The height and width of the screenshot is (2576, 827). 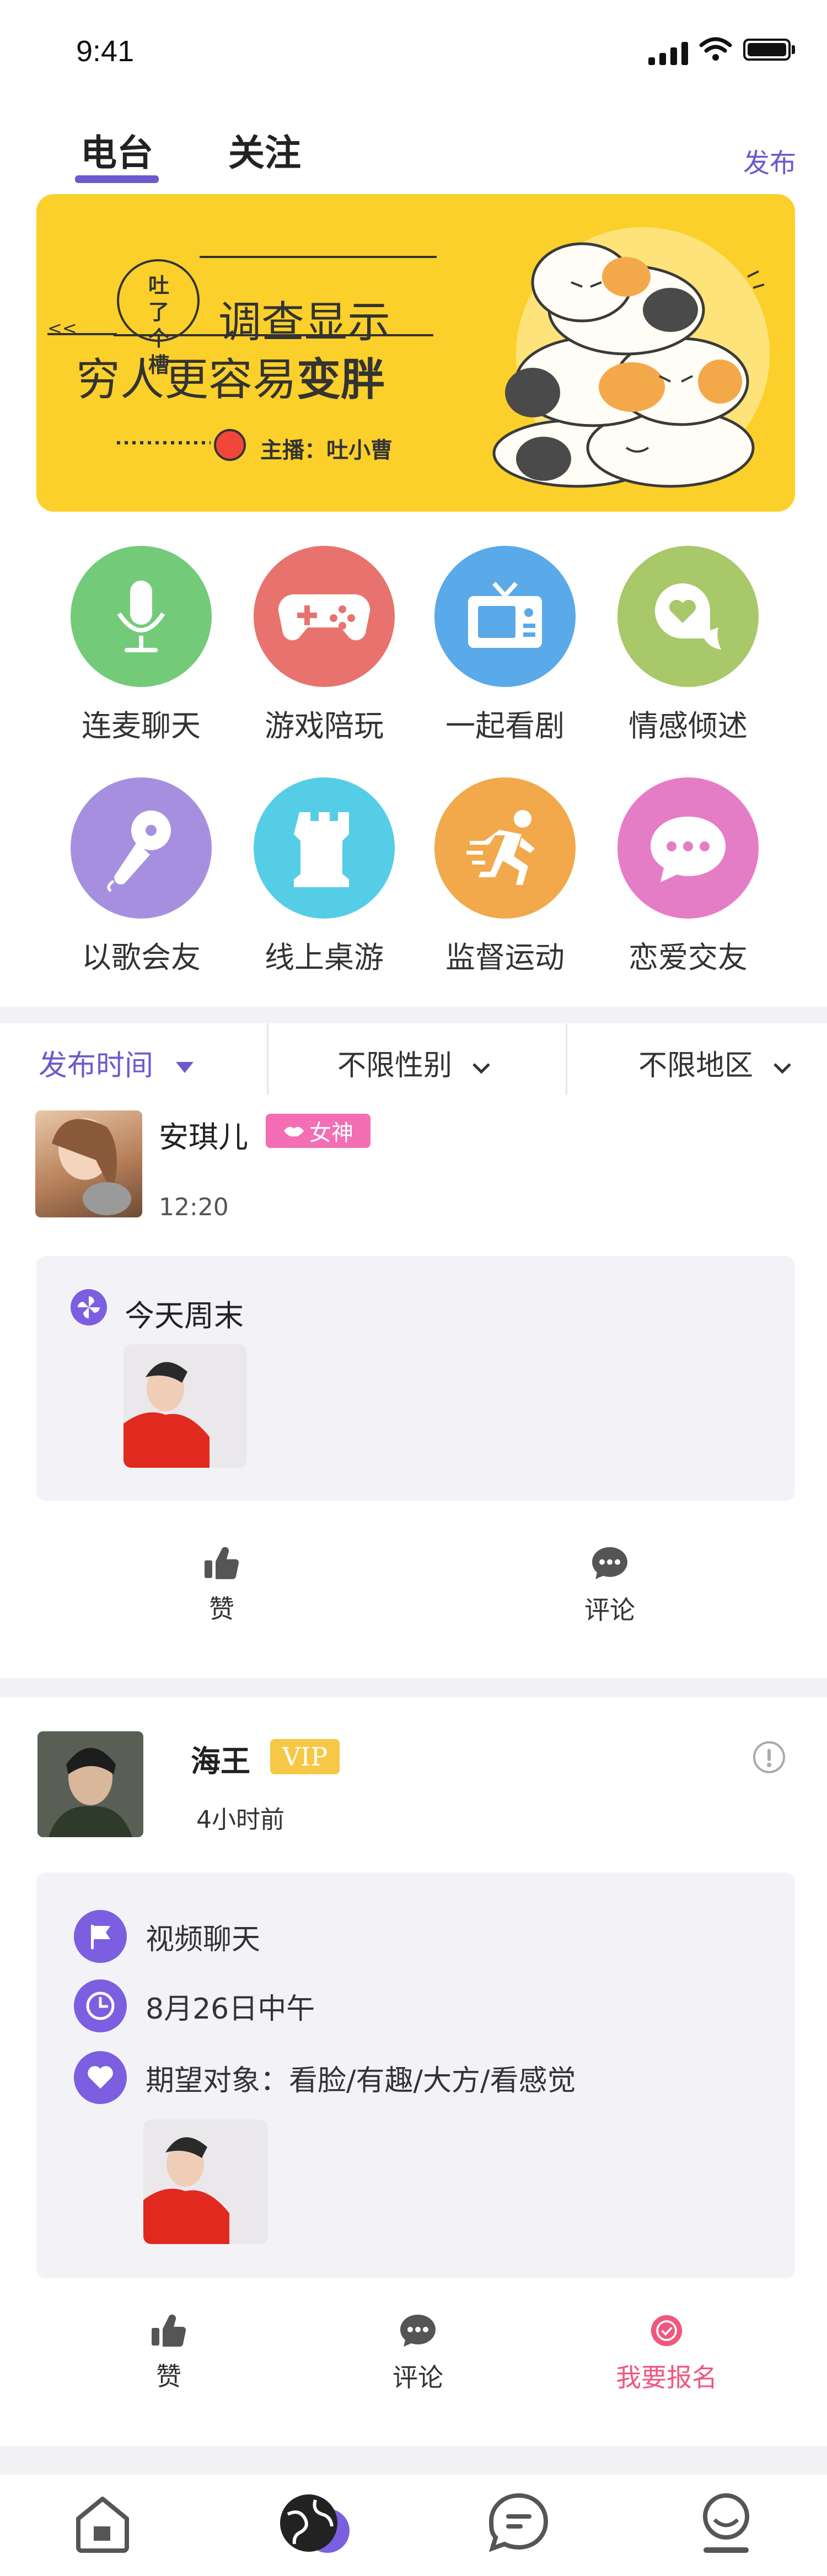 I want to click on category-emotion: 情感倾述, so click(x=688, y=645).